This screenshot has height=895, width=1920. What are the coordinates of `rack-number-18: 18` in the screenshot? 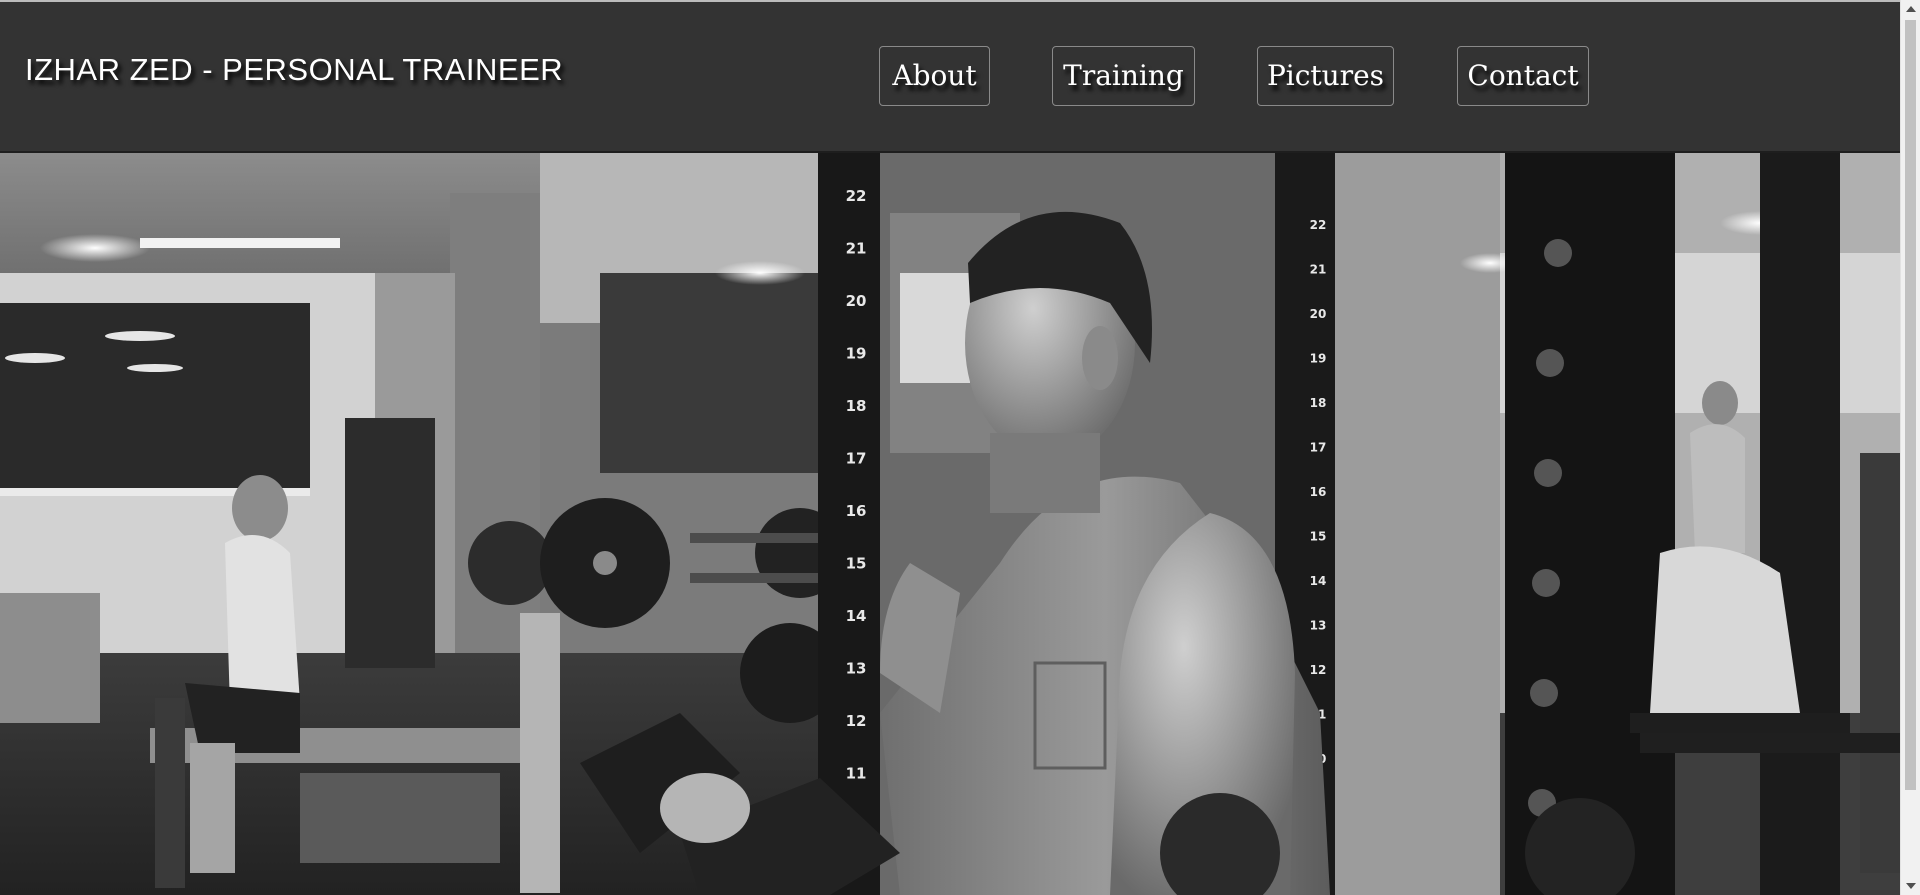 It's located at (856, 406).